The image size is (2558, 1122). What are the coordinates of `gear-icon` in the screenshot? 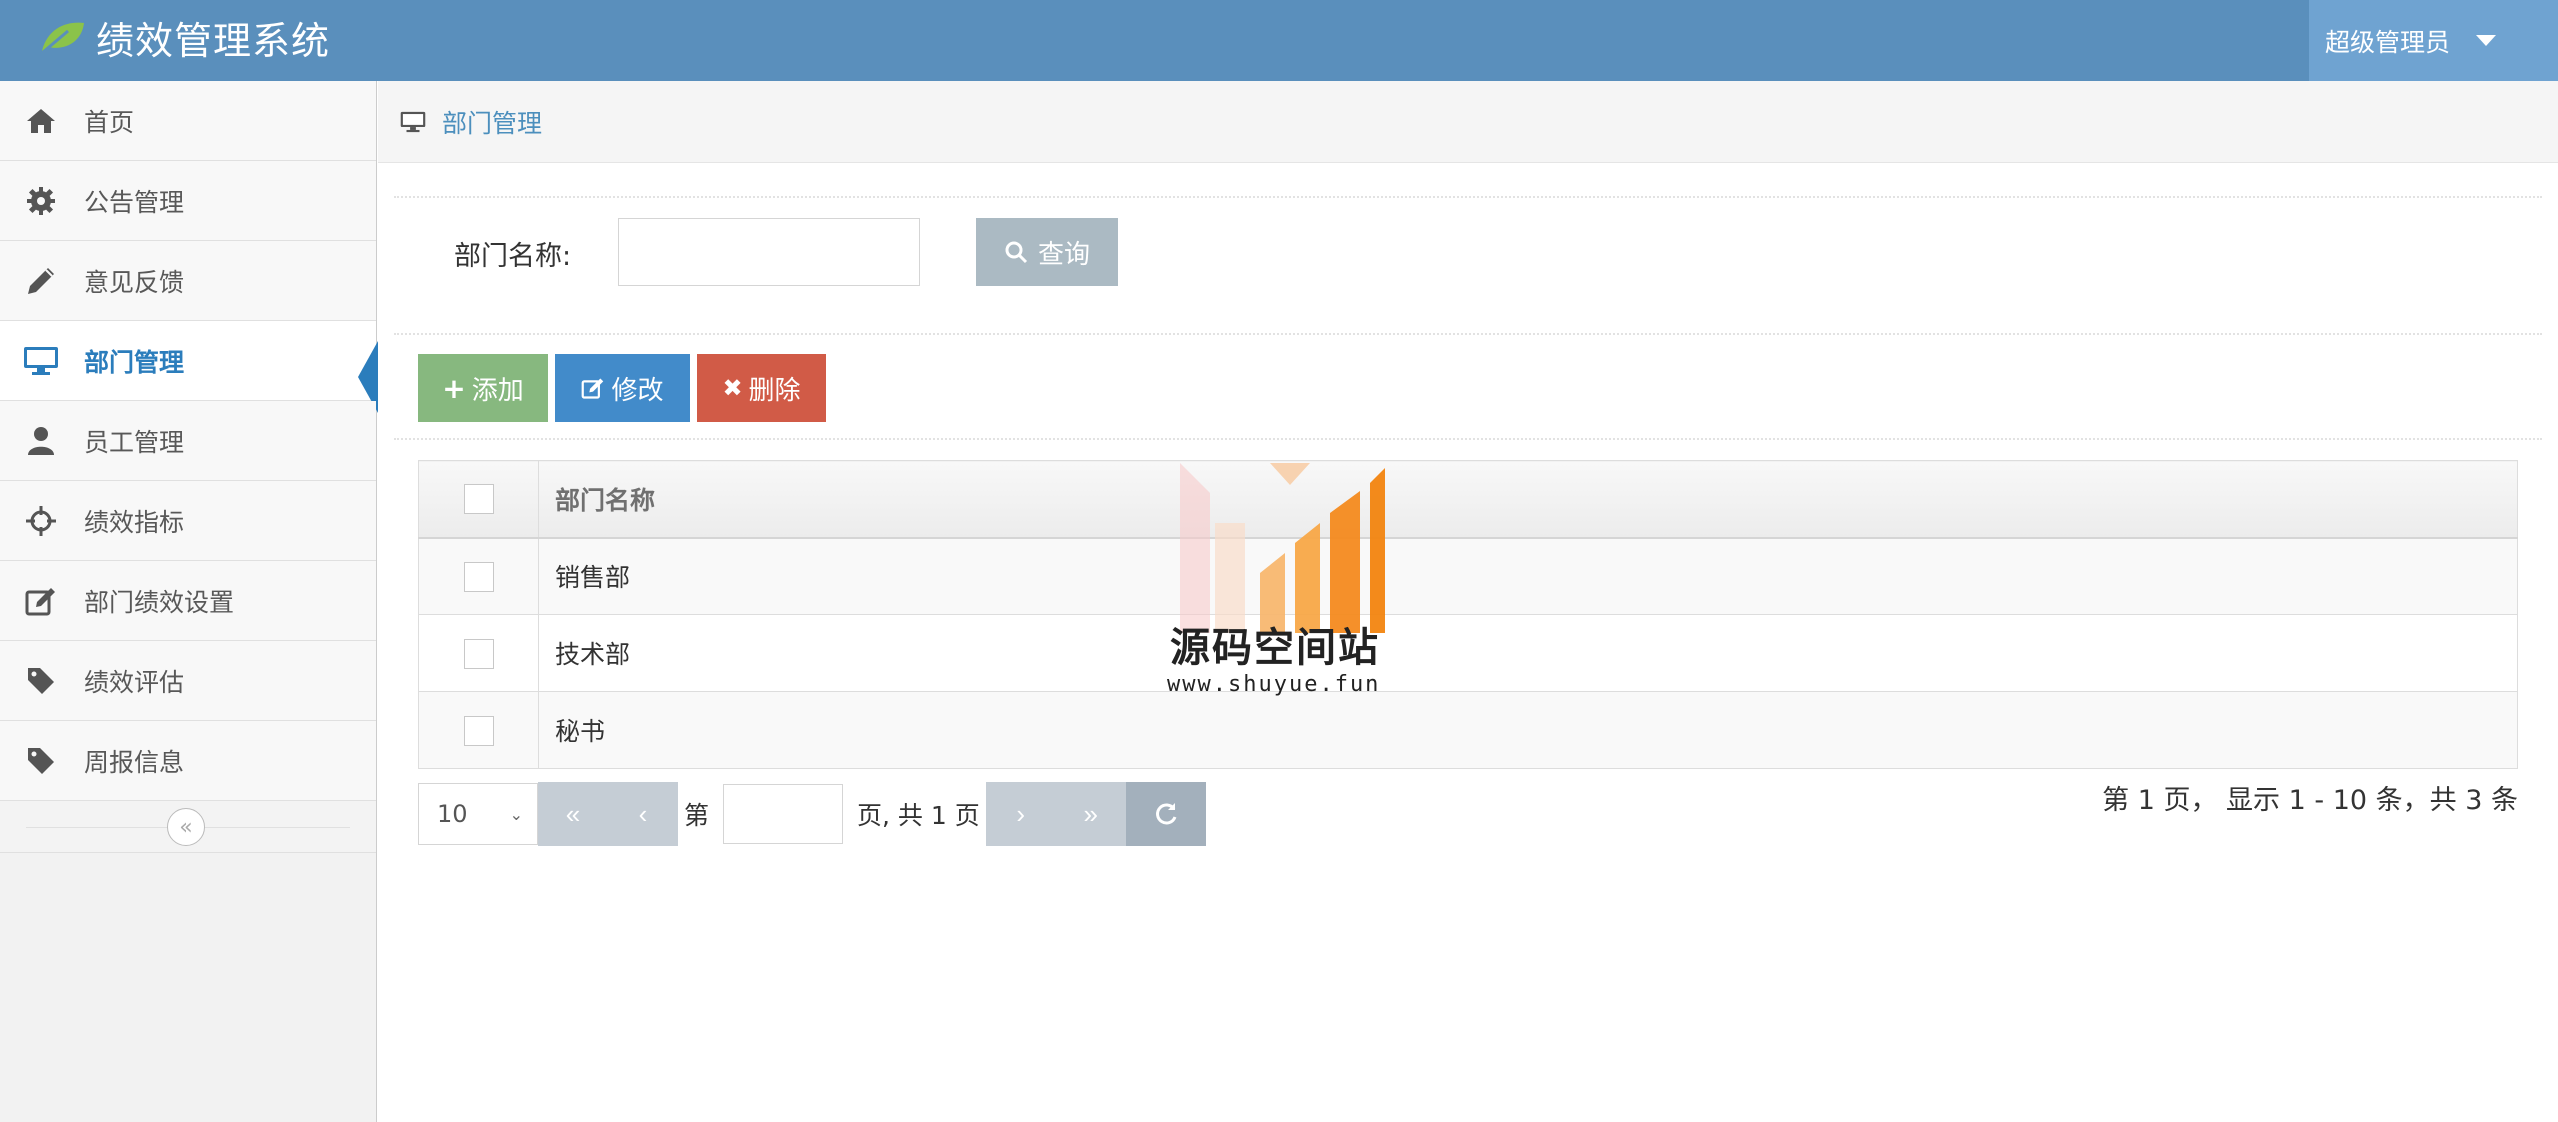 It's located at (41, 201).